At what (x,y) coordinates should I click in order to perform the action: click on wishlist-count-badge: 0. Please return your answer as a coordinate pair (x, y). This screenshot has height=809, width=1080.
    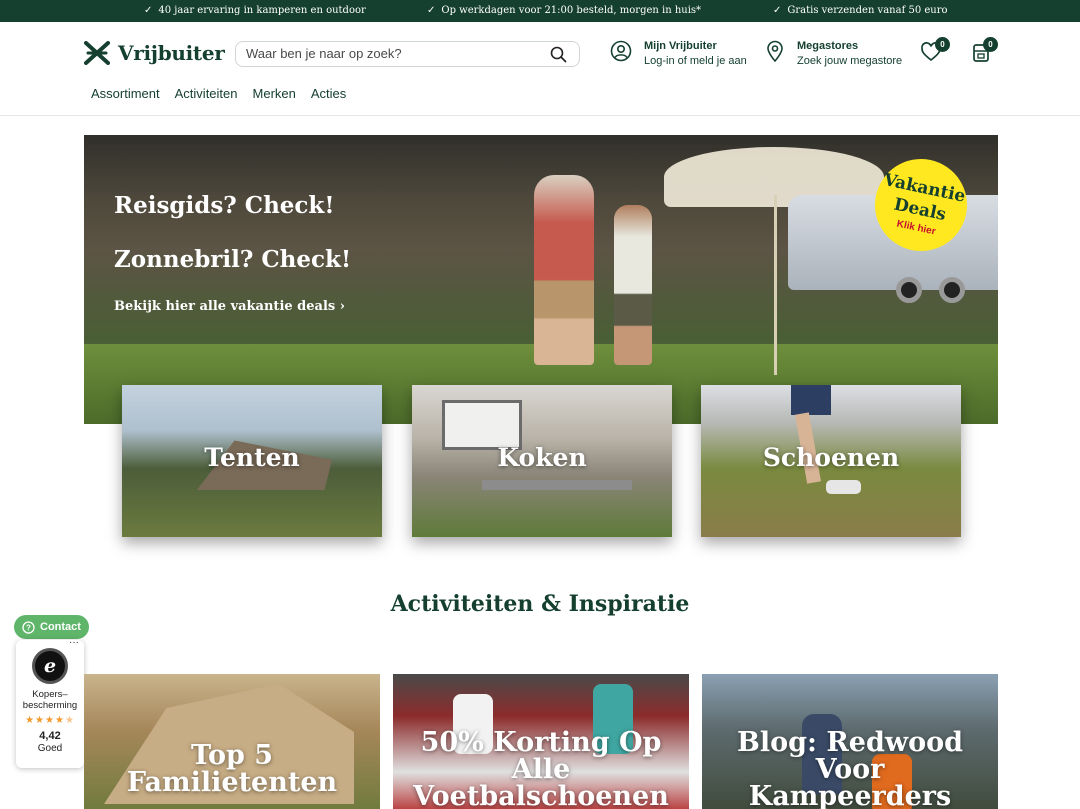
    Looking at the image, I should click on (942, 44).